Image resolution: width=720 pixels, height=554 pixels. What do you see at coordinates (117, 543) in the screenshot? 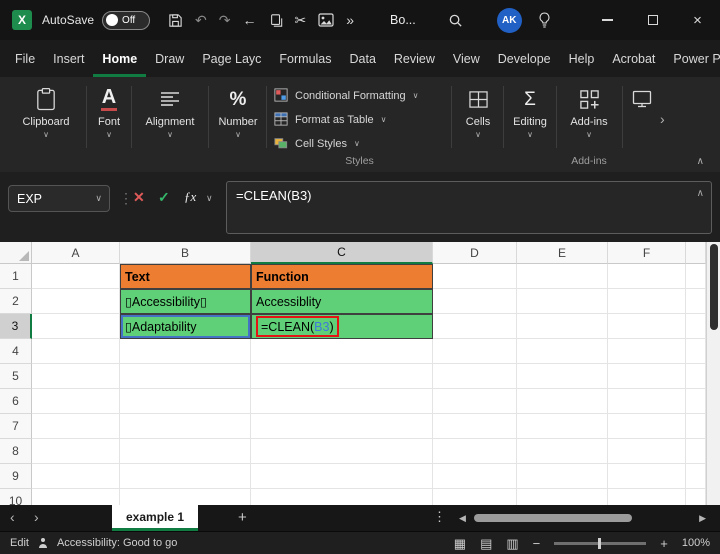
I see `accessibility-status: Accessibility: Good to go` at bounding box center [117, 543].